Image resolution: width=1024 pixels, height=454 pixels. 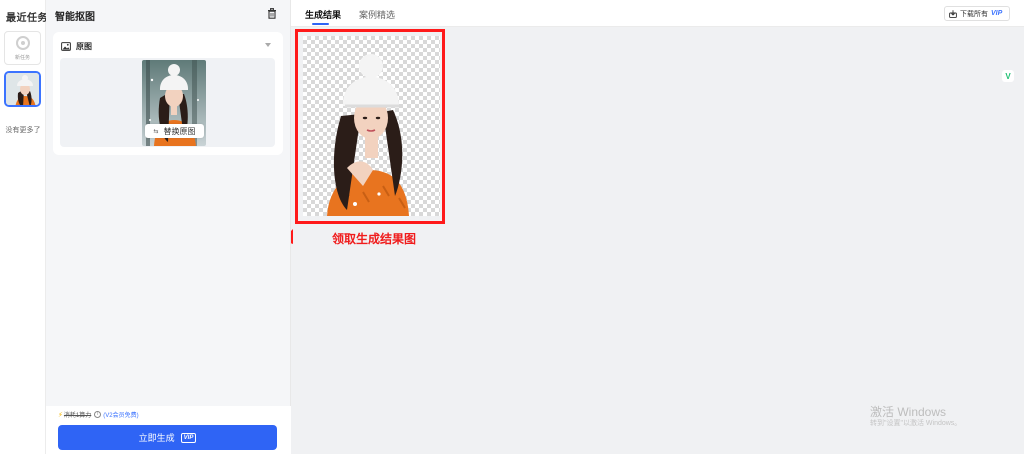 What do you see at coordinates (377, 14) in the screenshot?
I see `tab-featured-cases: 案例精选` at bounding box center [377, 14].